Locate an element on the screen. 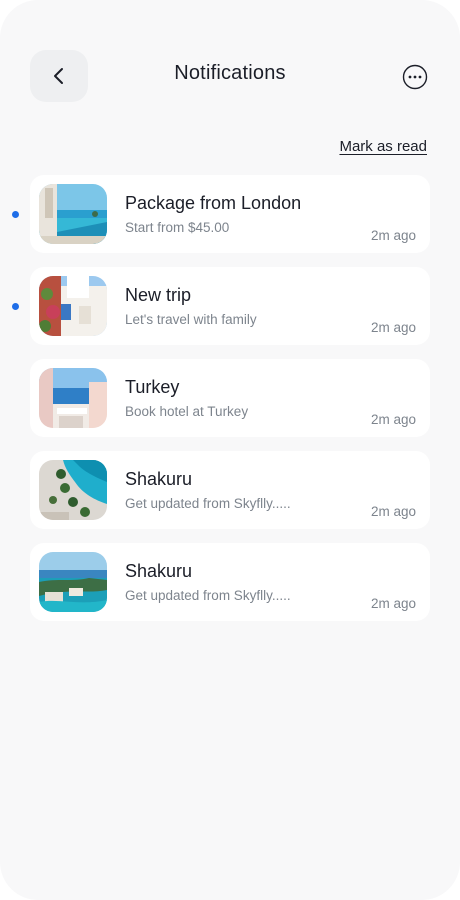  notification-title: New trip is located at coordinates (158, 295).